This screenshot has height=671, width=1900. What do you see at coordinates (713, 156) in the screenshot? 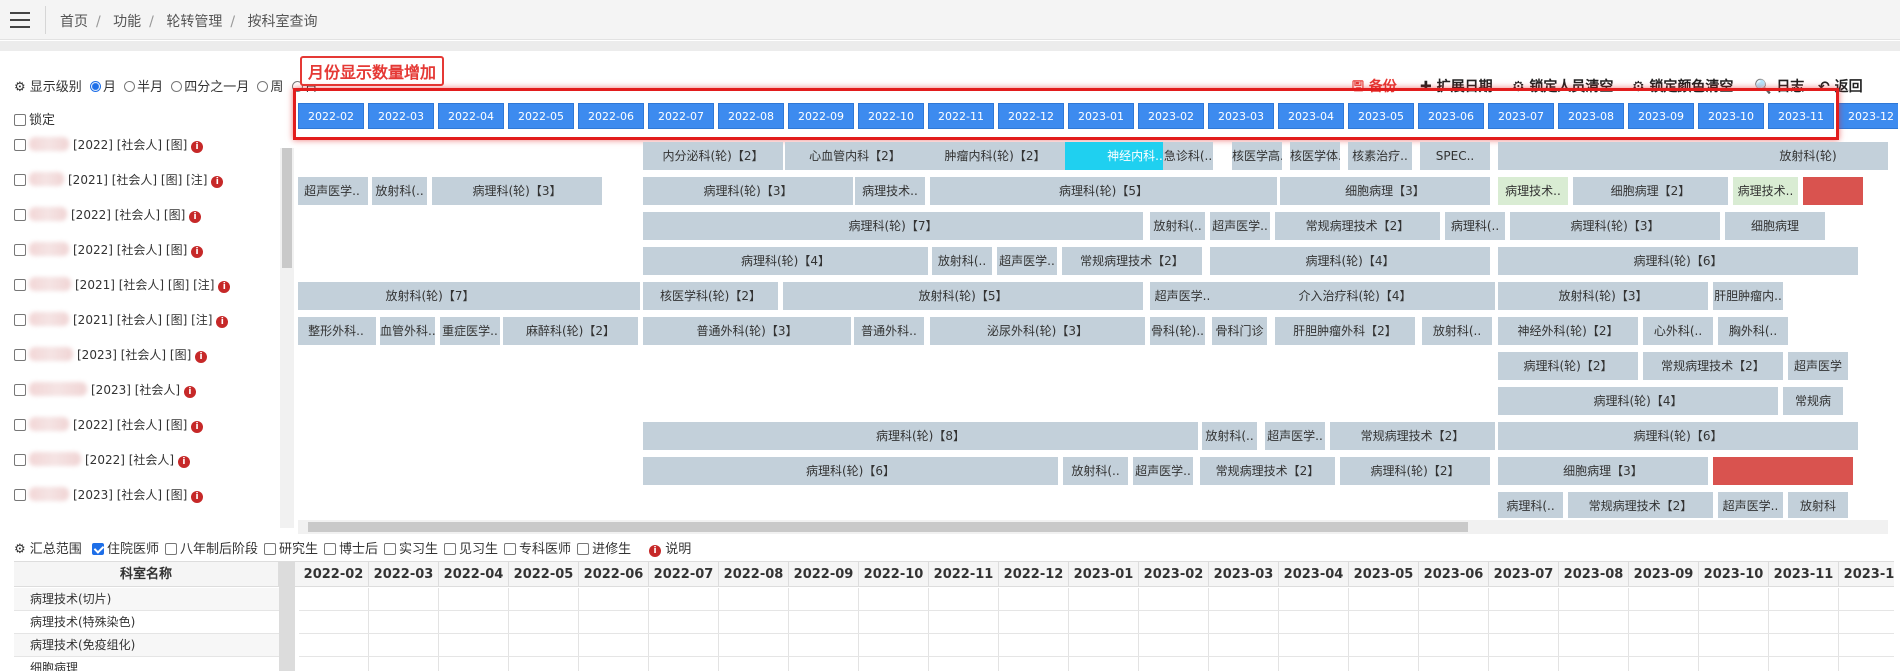
I see `schedule-cell: 内分泌科(轮)【2】` at bounding box center [713, 156].